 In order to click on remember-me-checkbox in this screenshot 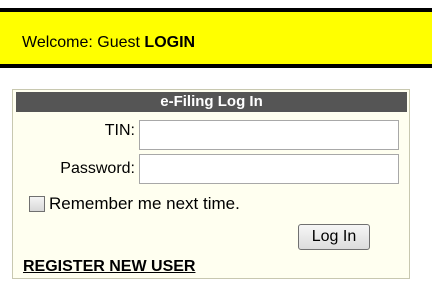, I will do `click(37, 204)`.